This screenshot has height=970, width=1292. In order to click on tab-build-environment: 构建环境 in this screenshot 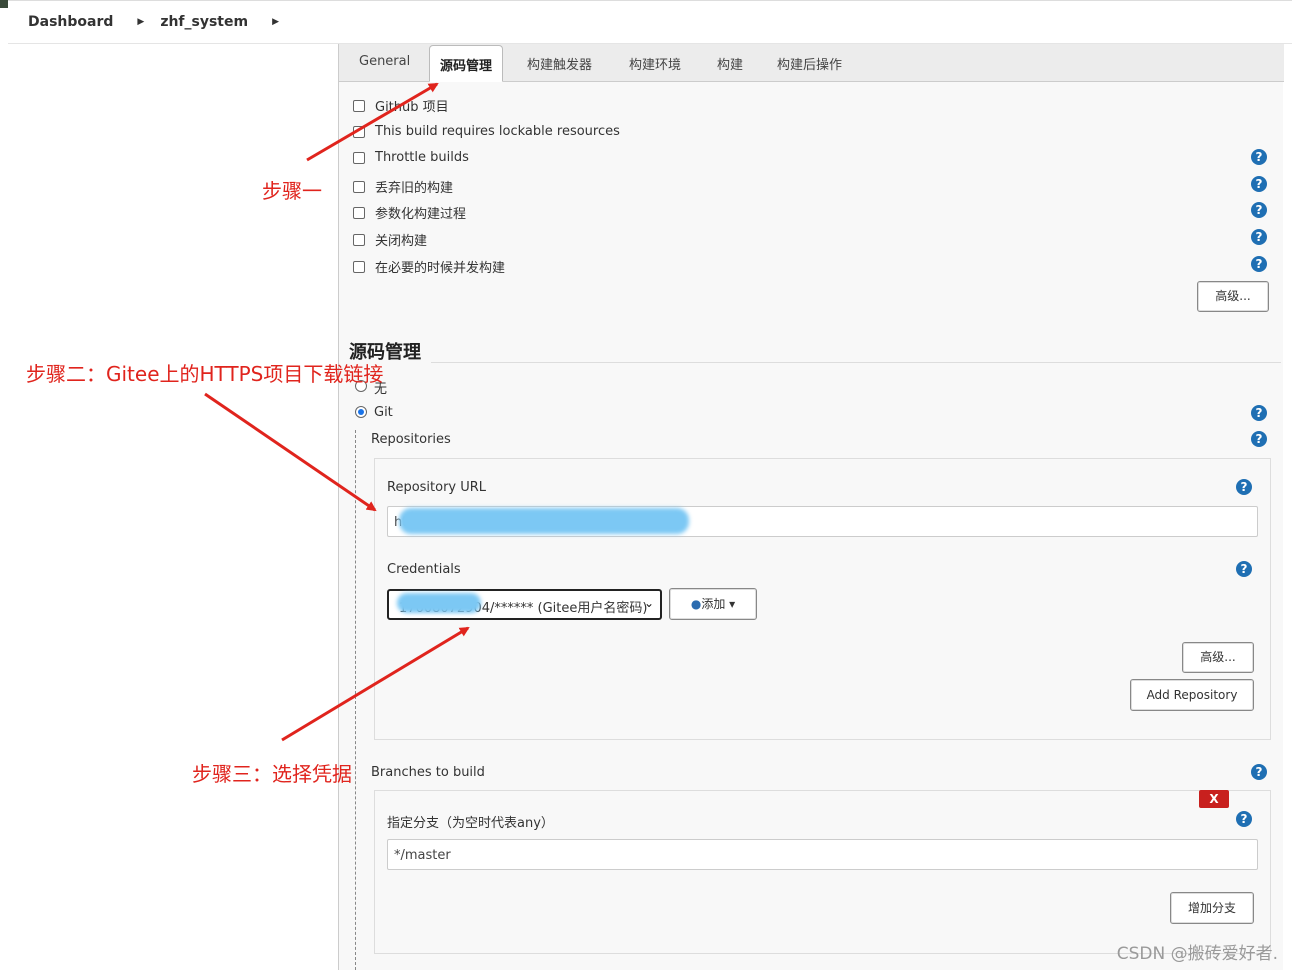, I will do `click(655, 63)`.